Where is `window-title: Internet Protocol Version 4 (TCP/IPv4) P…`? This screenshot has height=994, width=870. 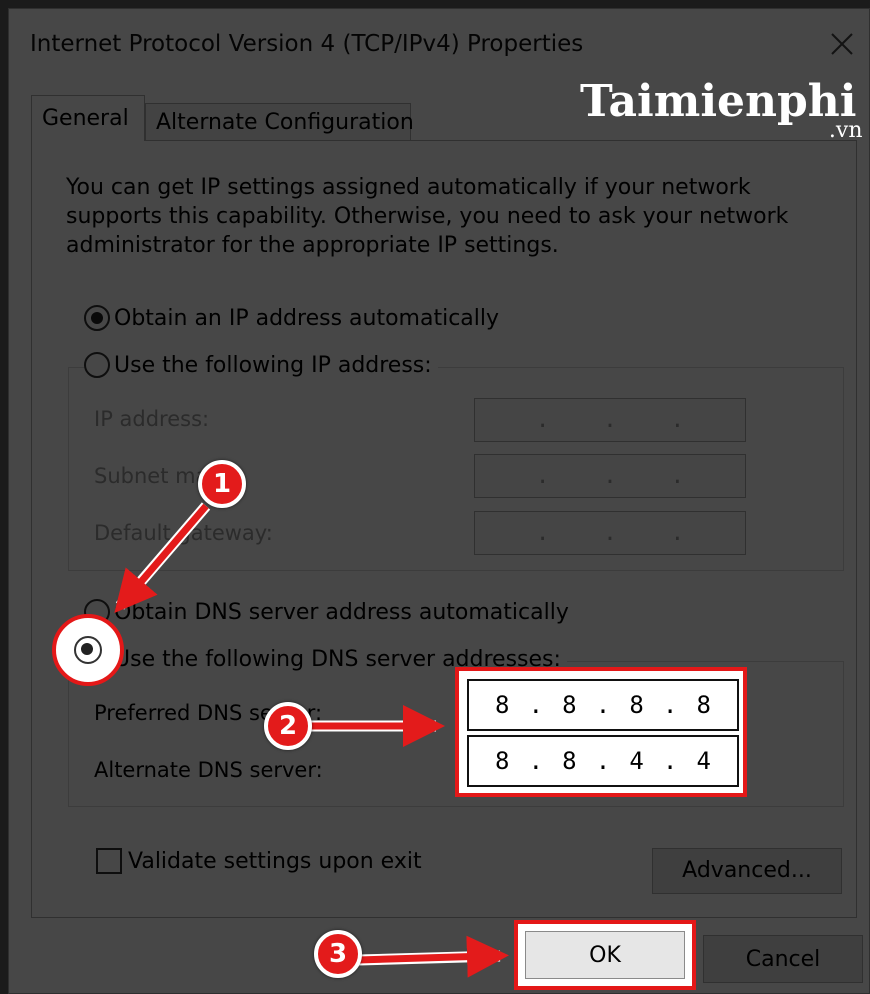 window-title: Internet Protocol Version 4 (TCP/IPv4) P… is located at coordinates (307, 44).